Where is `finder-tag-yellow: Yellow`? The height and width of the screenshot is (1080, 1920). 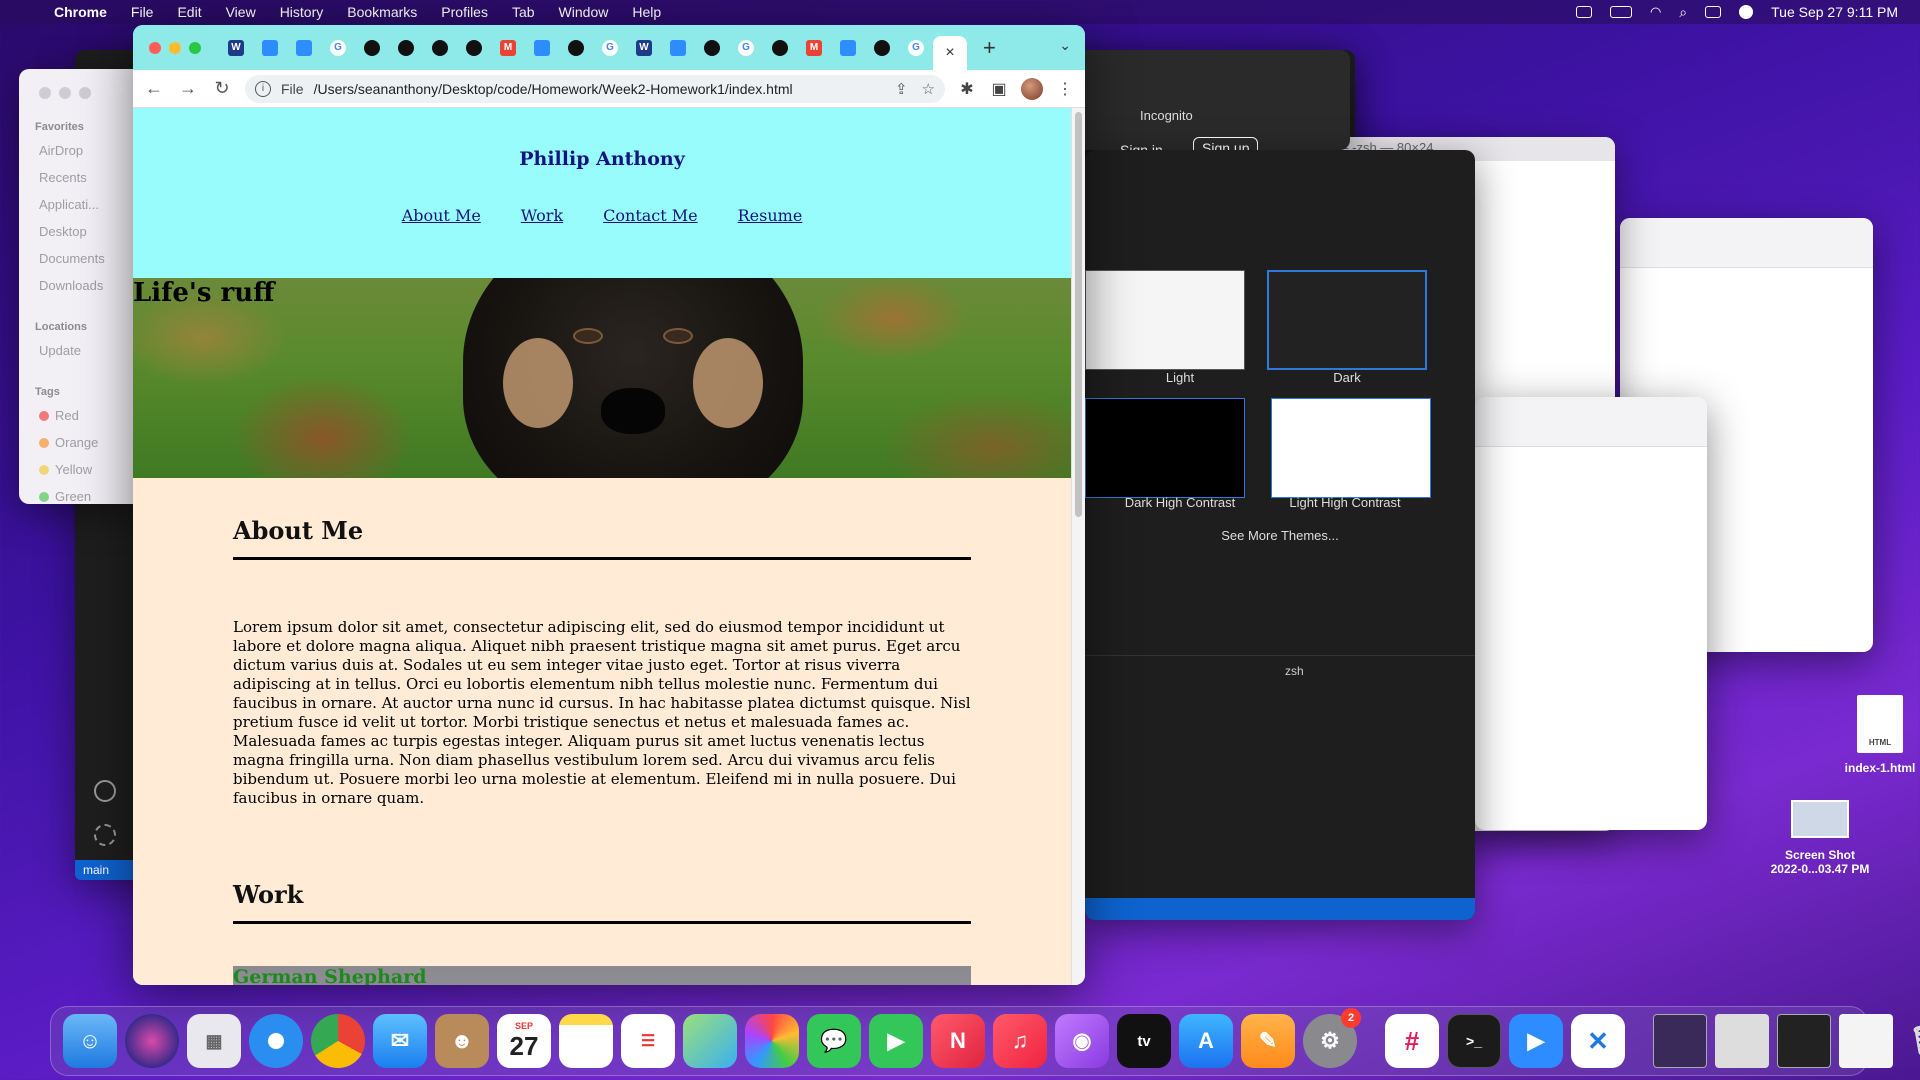 finder-tag-yellow: Yellow is located at coordinates (84, 469).